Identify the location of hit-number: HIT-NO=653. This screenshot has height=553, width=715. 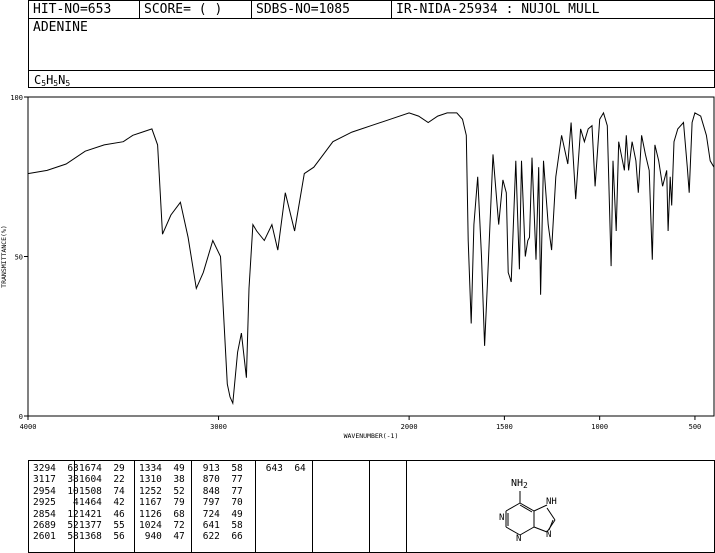
(72, 9).